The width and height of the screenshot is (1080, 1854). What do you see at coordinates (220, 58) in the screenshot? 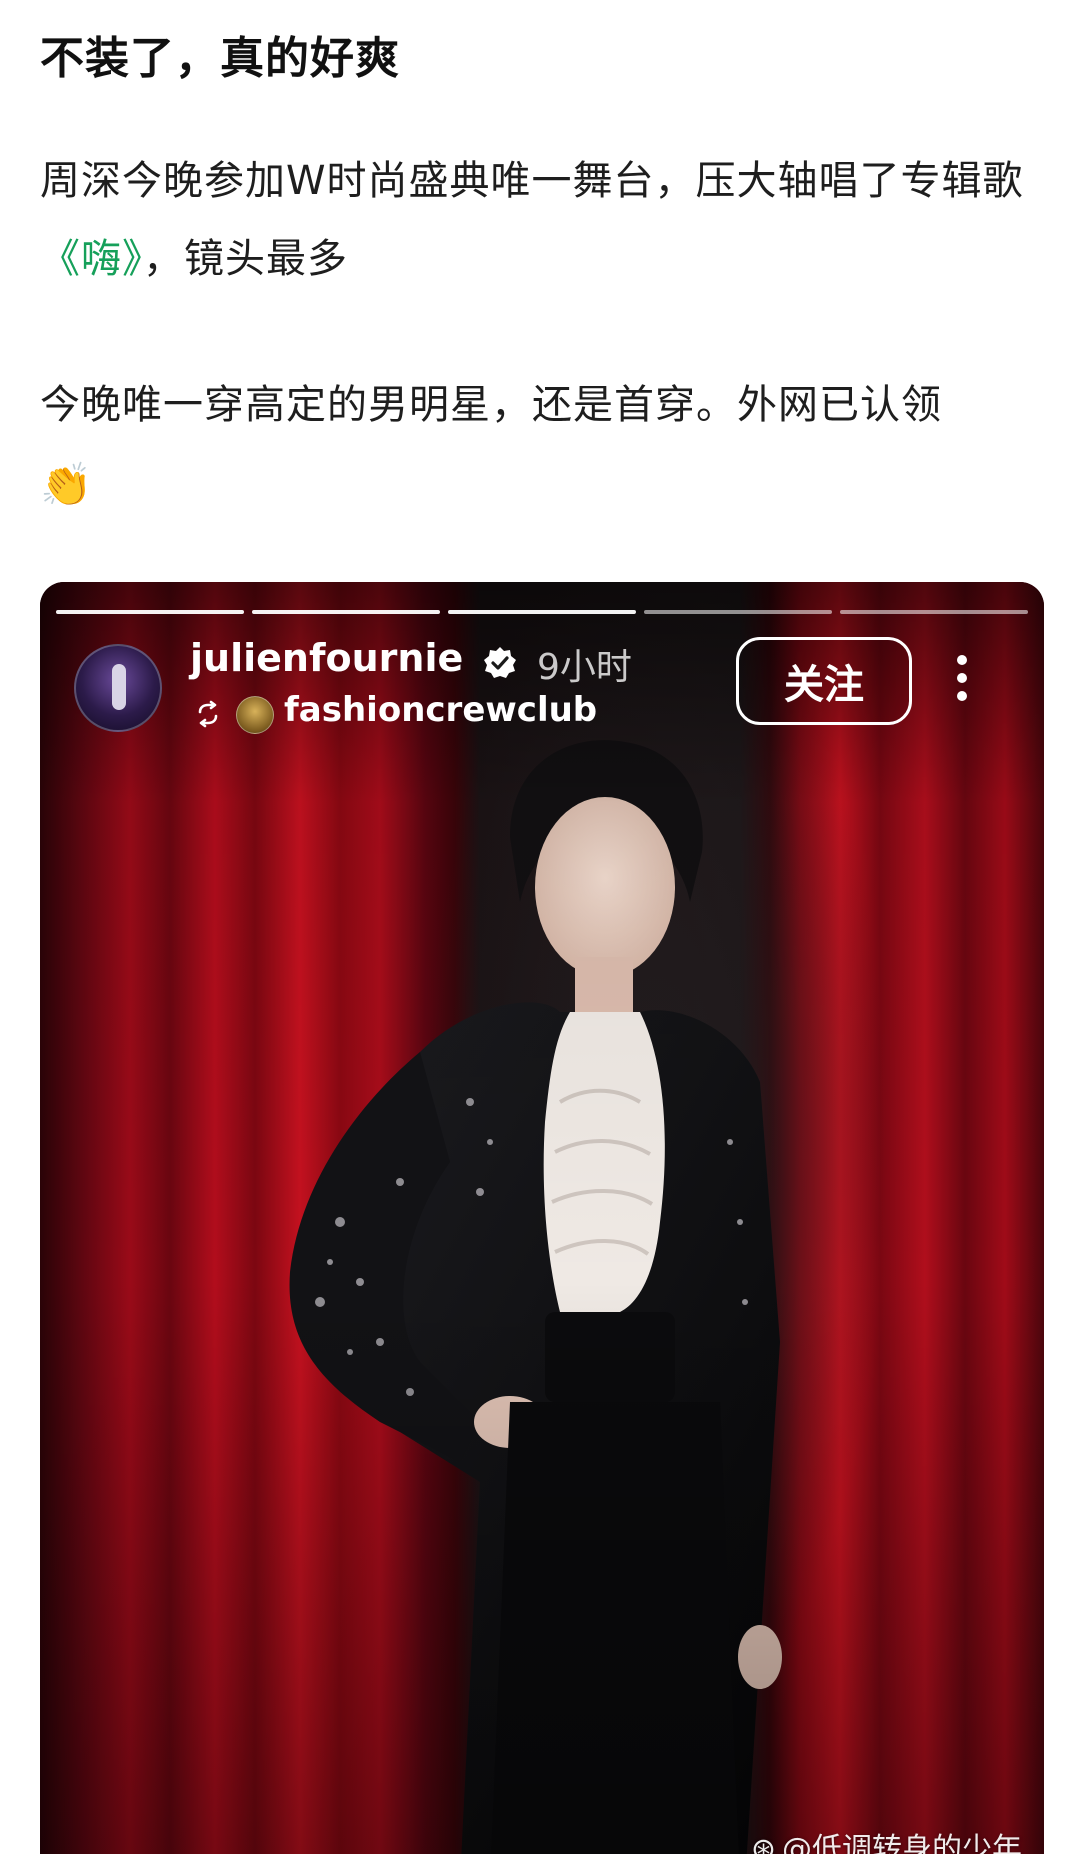
I see `post-title: 不装了，真的好爽` at bounding box center [220, 58].